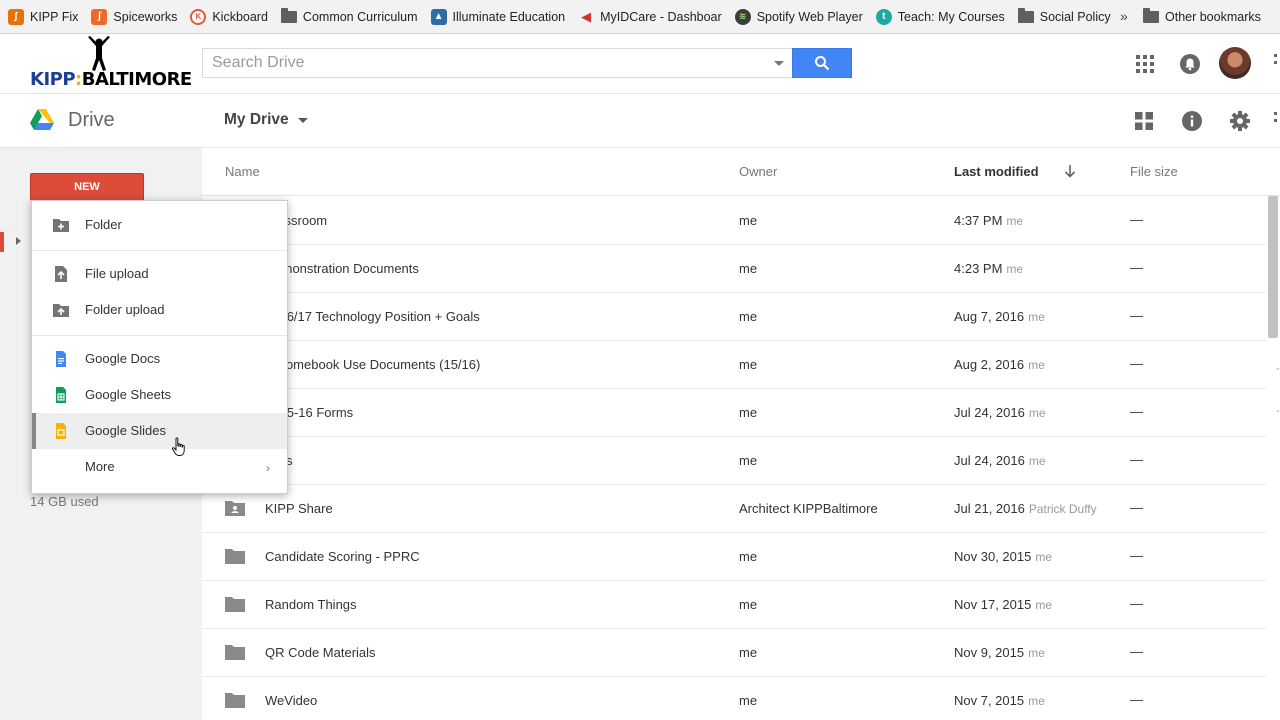 This screenshot has width=1280, height=720. I want to click on menu-item-google-slides: Google Slides, so click(159, 431).